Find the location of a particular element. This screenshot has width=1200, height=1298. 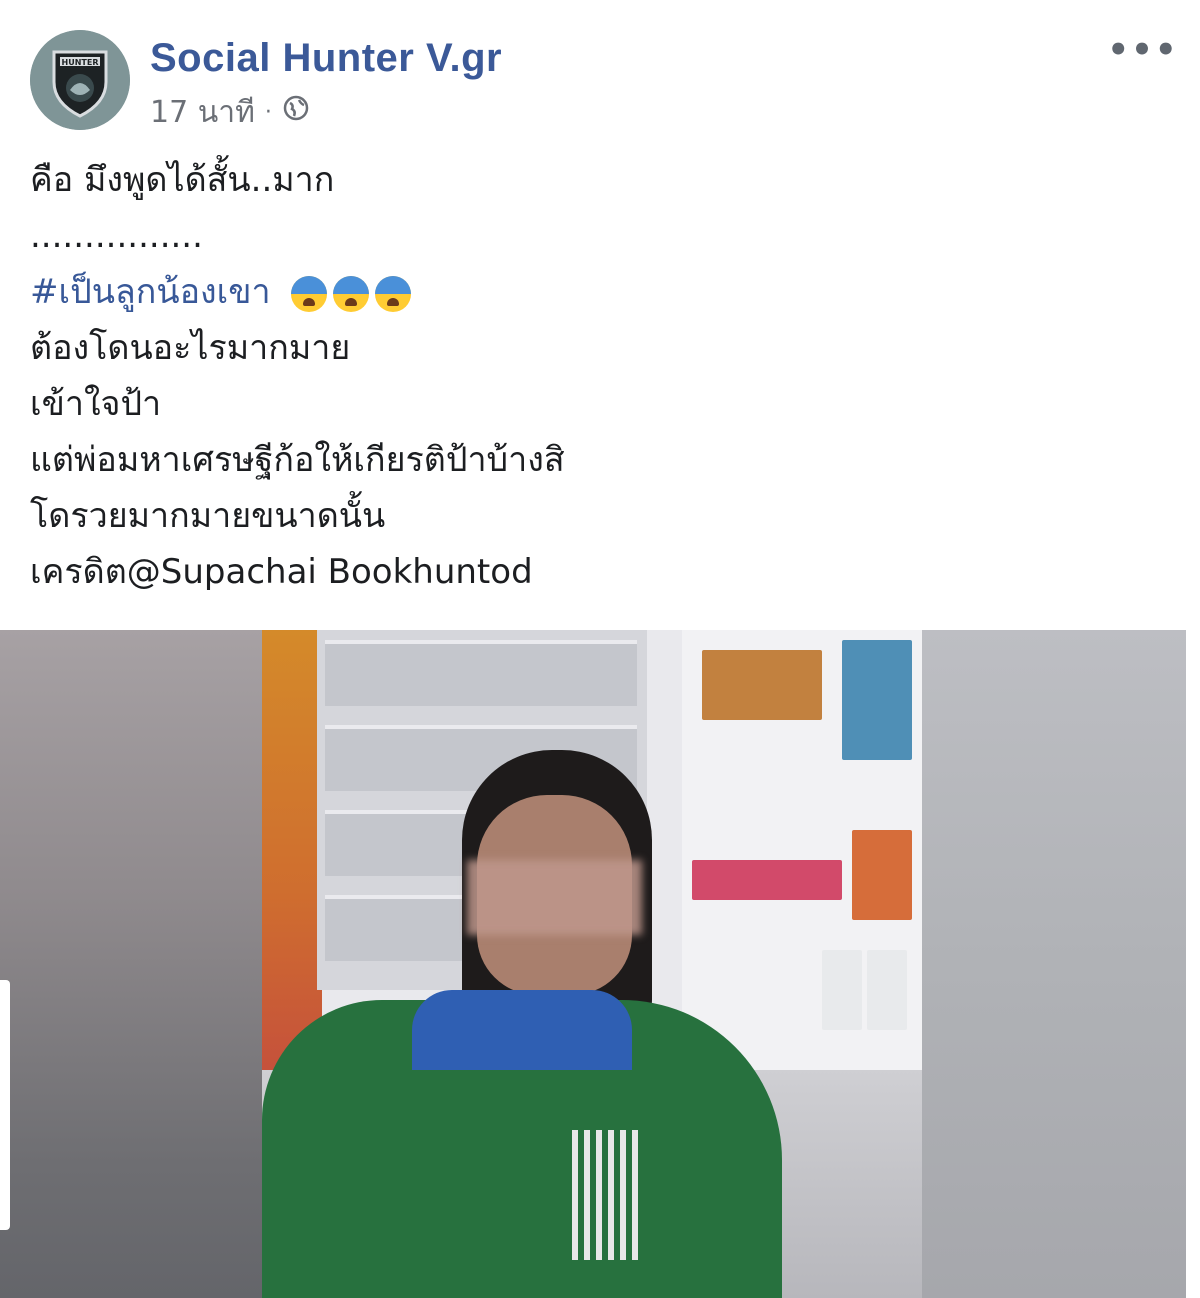

video-blur-left is located at coordinates (131, 964).